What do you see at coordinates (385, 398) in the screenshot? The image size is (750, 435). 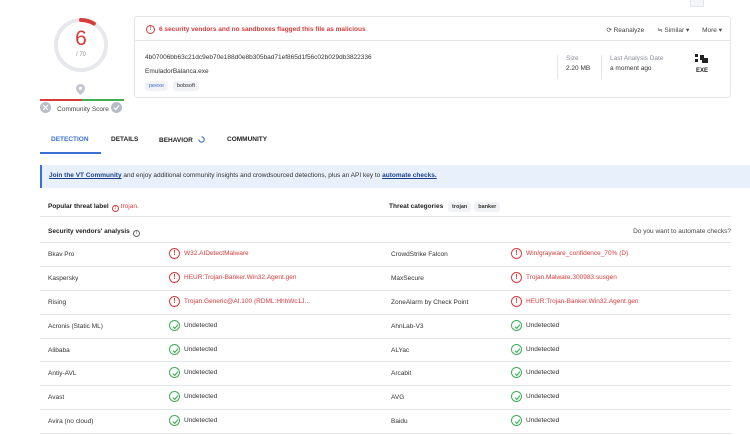 I see `vendor-row: Avast Undetected AVG Undetected` at bounding box center [385, 398].